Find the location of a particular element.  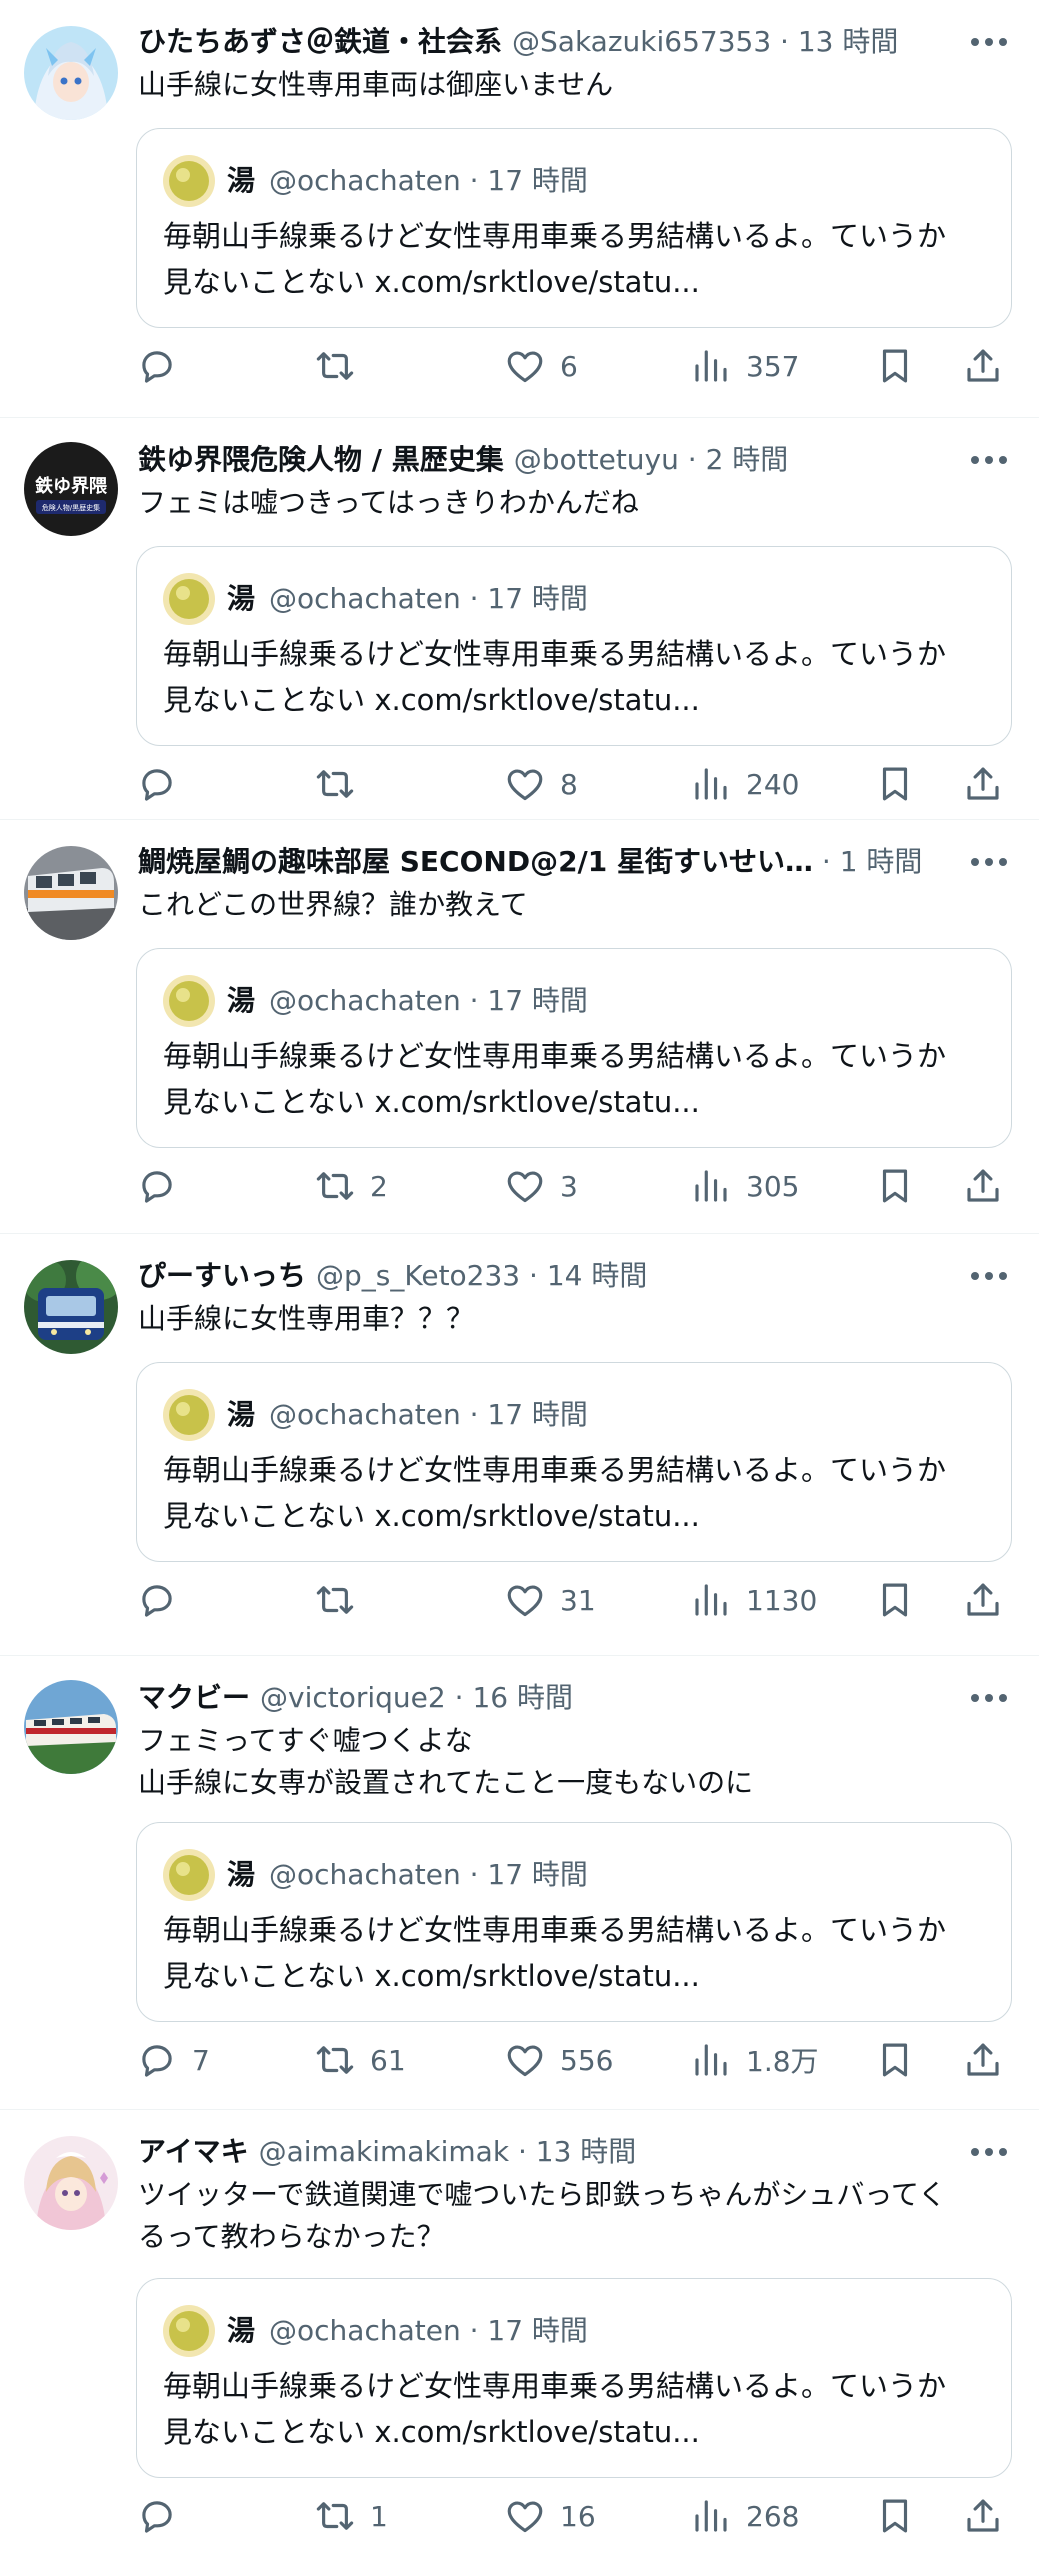

author-name: アイマキ is located at coordinates (193, 2151).